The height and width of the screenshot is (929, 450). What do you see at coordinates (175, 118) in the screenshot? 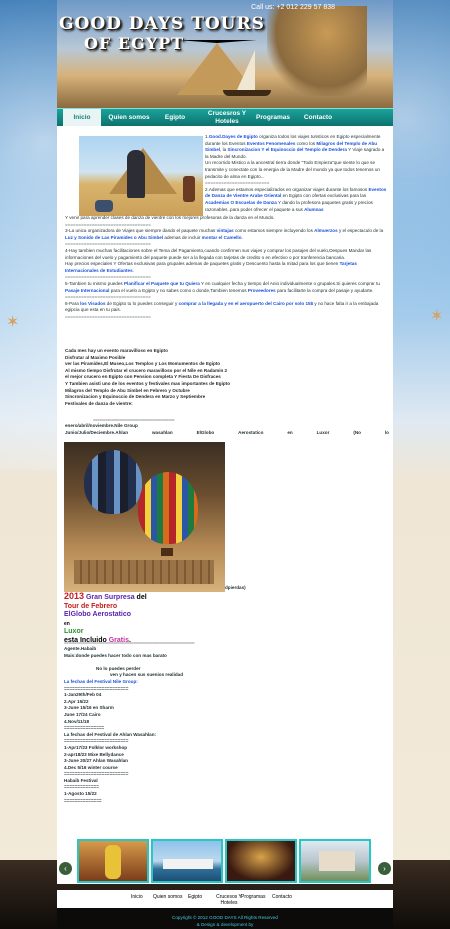
I see `nav-item-egipto: Egipto` at bounding box center [175, 118].